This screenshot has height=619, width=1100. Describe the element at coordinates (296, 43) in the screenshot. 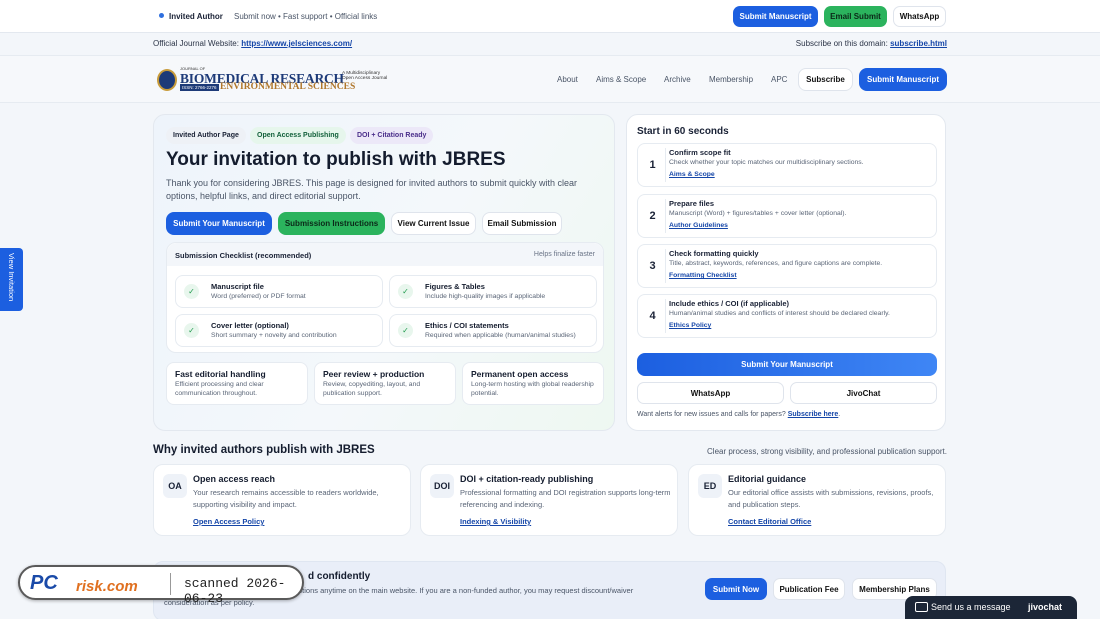

I see `official-website-link: https://www.jelsciences.com/` at that location.